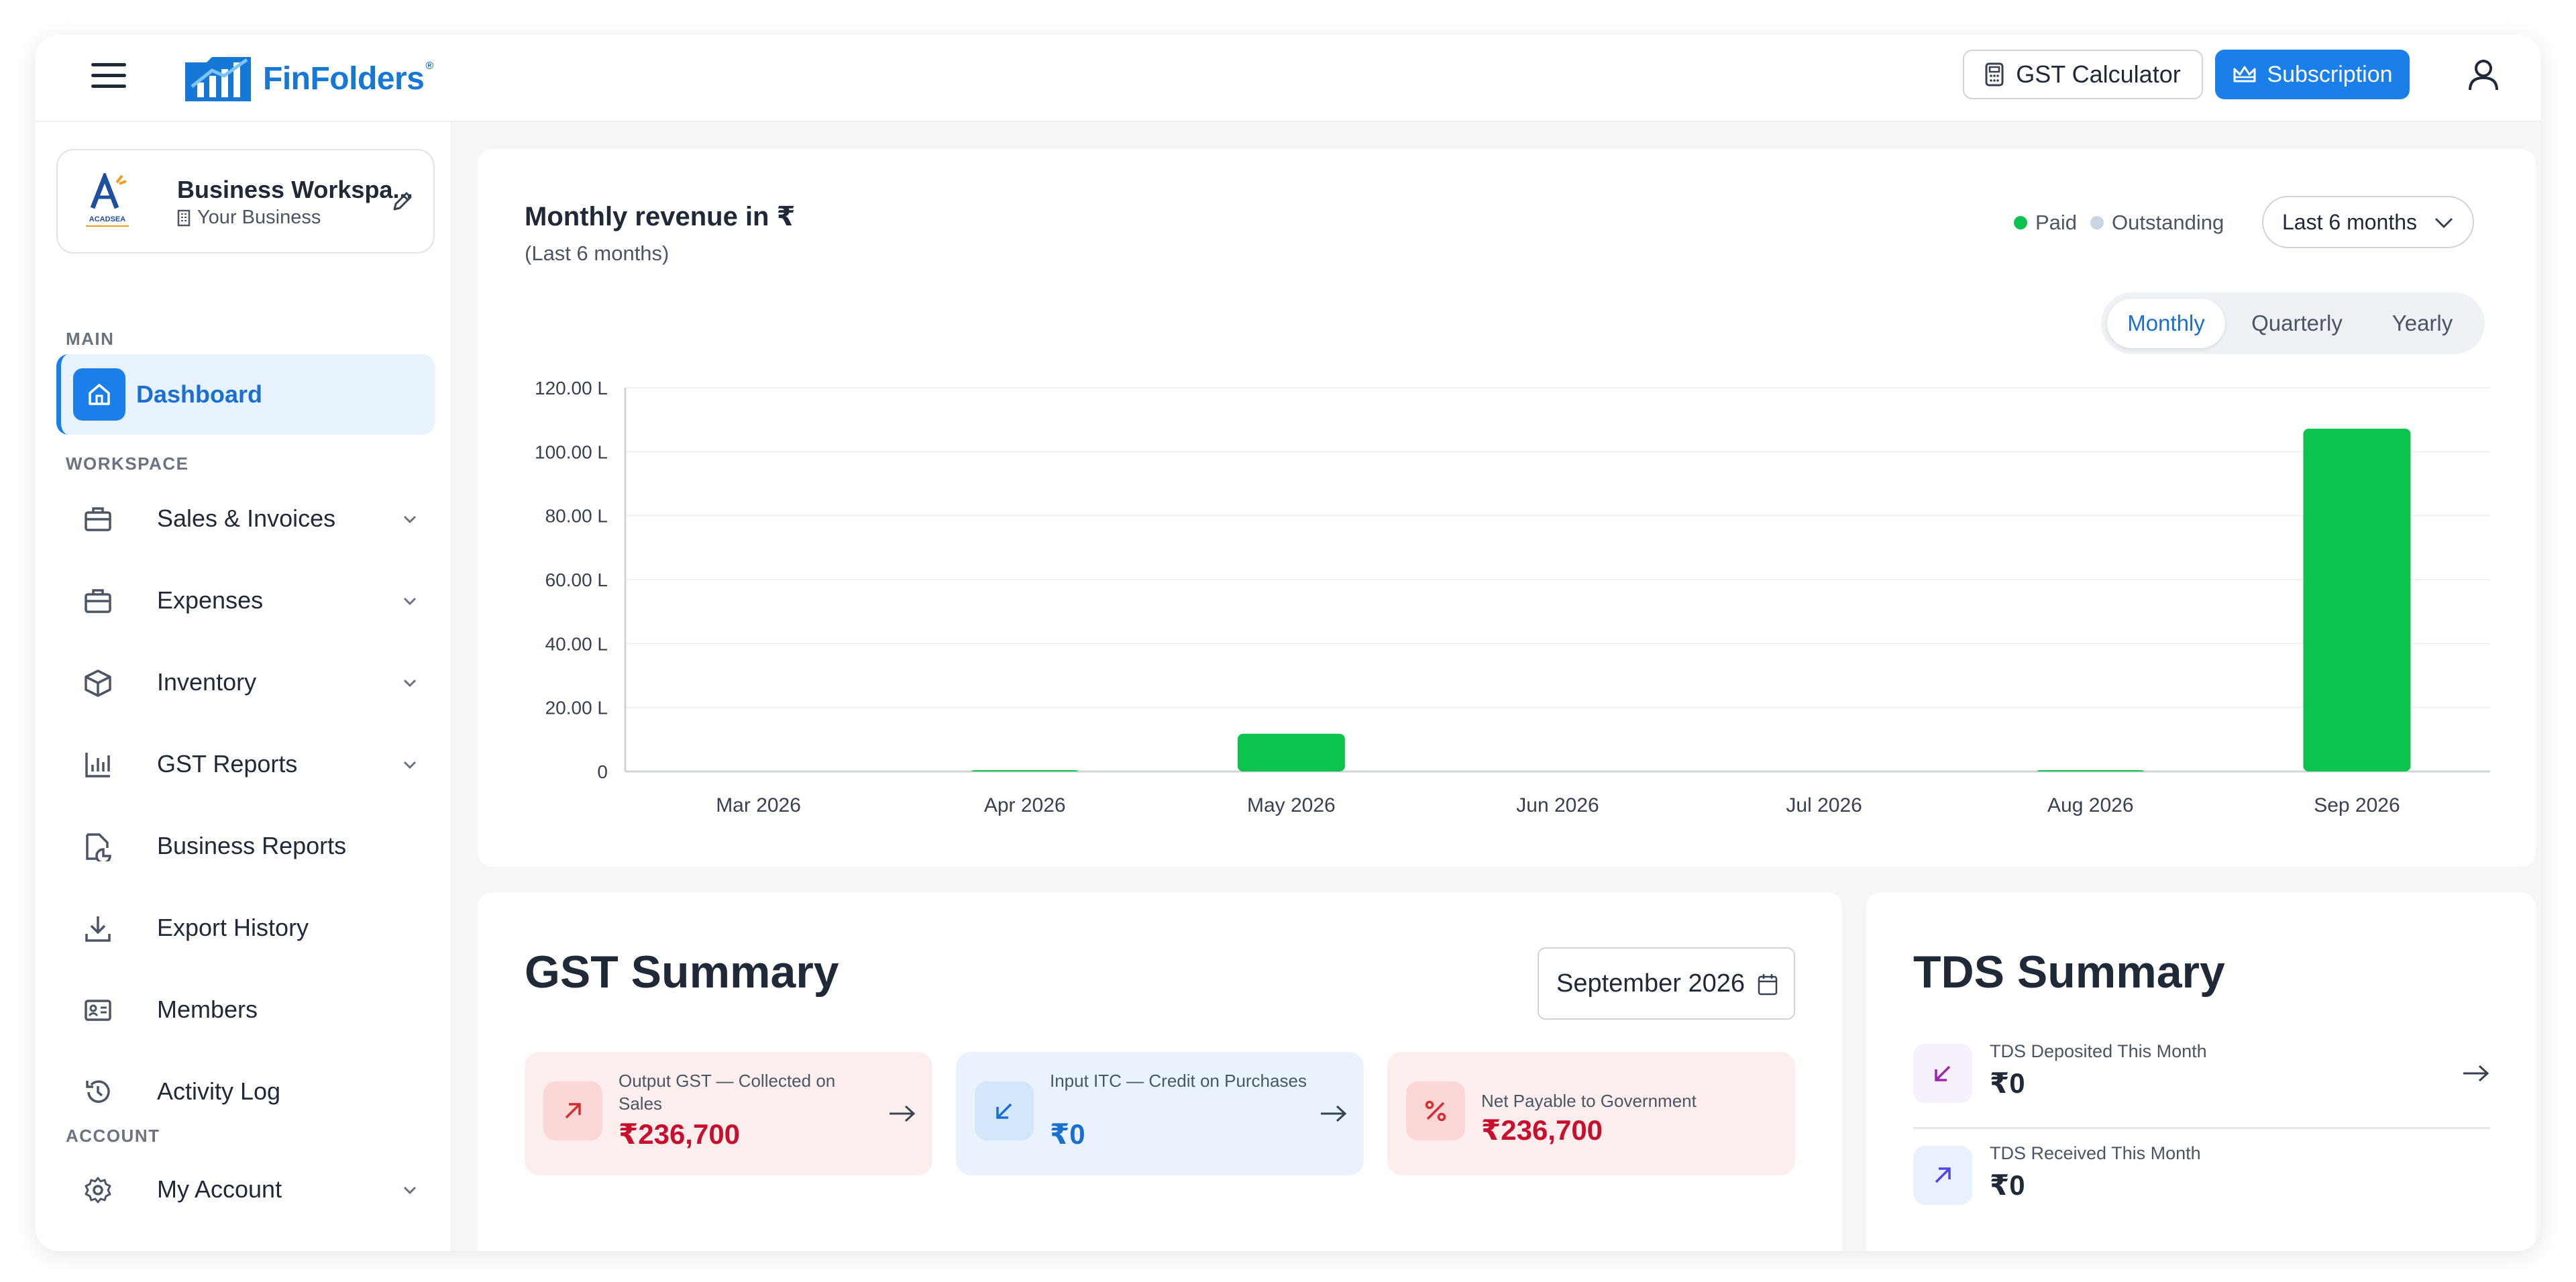  I want to click on output-gst-tile: Output GST — Collected on Sales ₹236,700, so click(728, 1113).